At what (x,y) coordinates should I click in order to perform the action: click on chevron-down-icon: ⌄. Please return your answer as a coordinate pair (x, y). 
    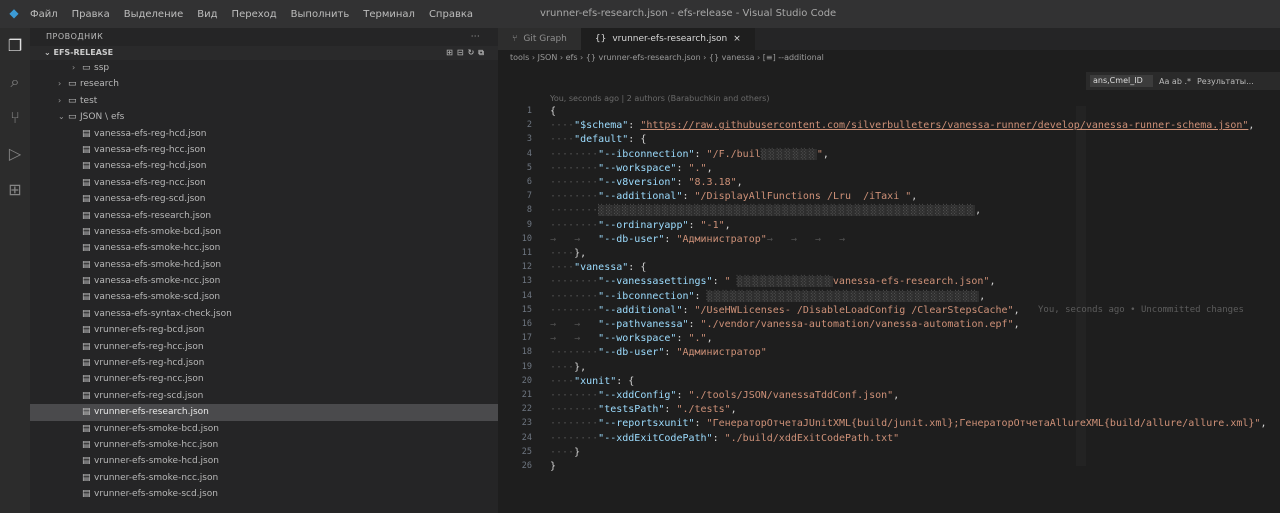
    Looking at the image, I should click on (49, 52).